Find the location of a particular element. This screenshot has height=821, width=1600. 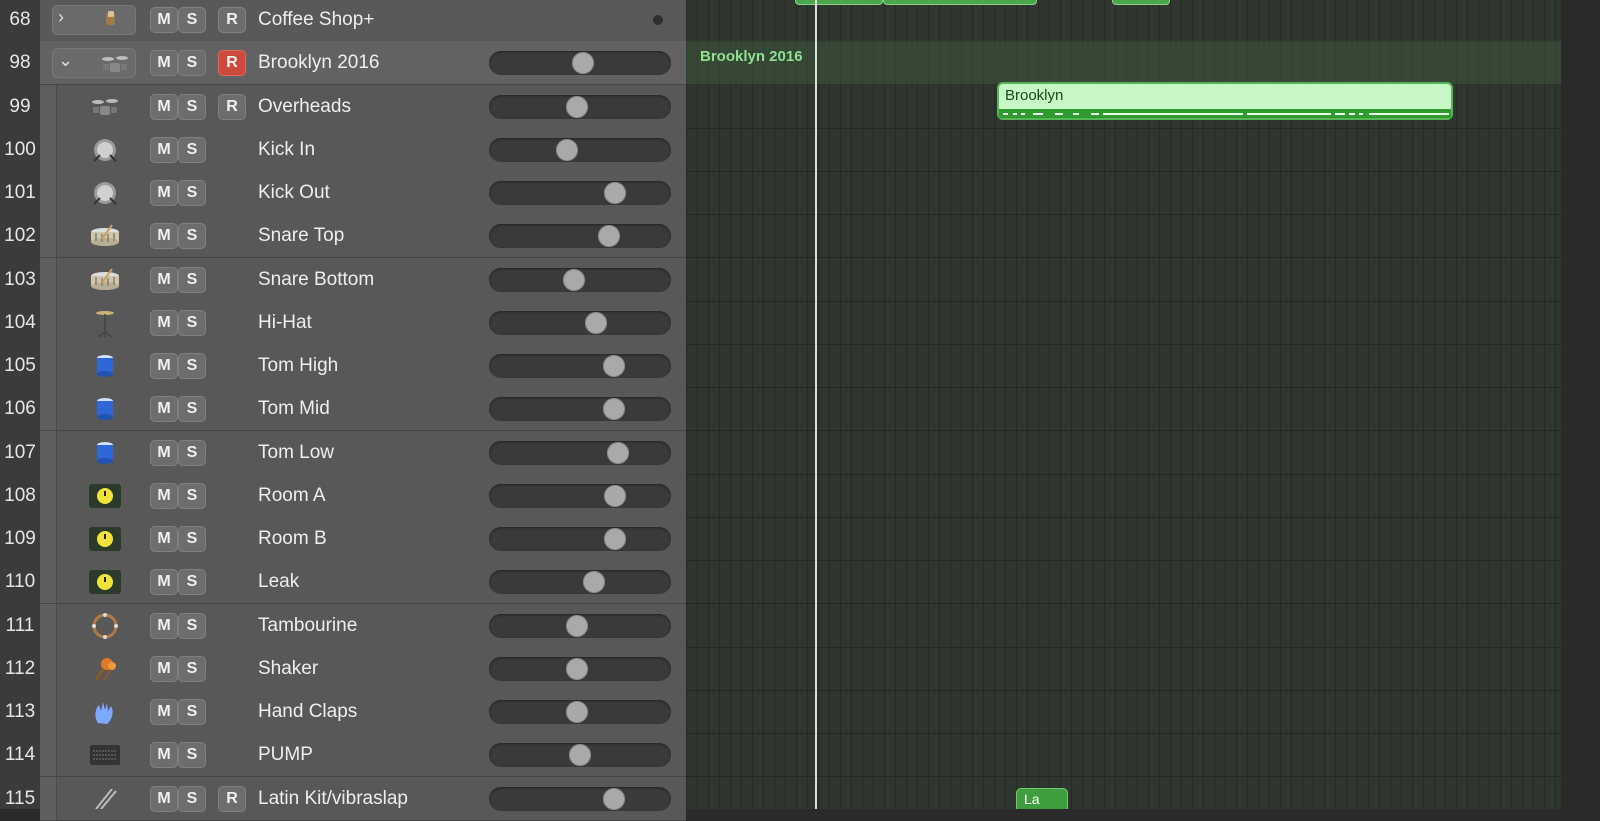

track-name: Leak is located at coordinates (278, 582).